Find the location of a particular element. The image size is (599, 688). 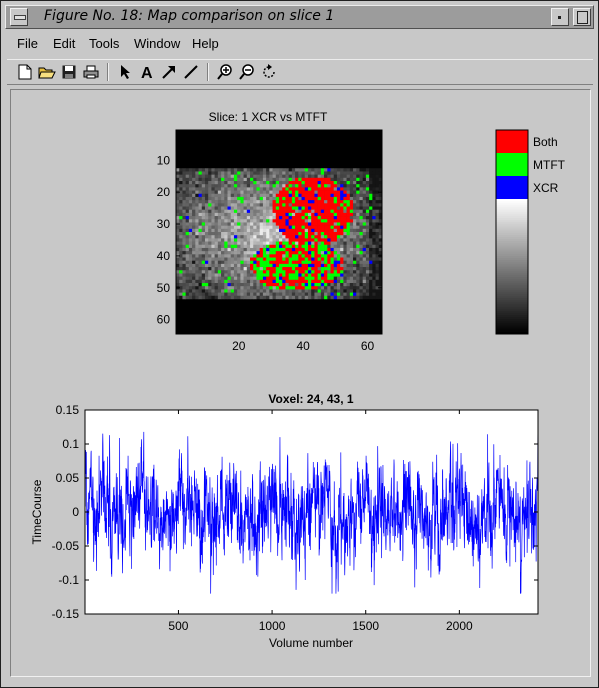

pointer-icon is located at coordinates (125, 72).